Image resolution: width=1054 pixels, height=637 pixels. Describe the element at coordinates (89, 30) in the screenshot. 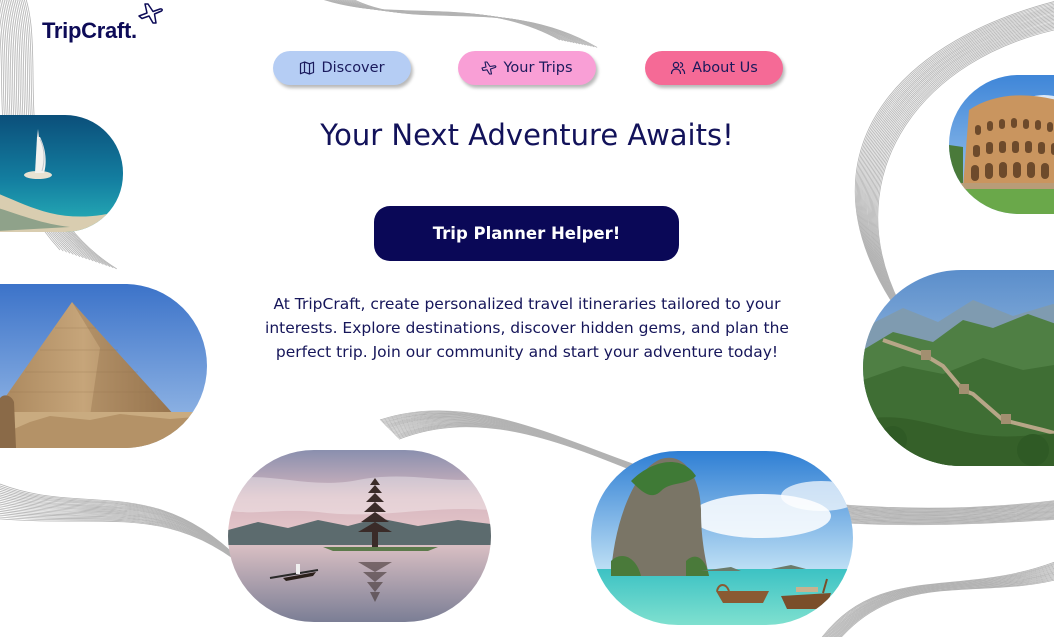

I see `logo-text: TripCraft.` at that location.